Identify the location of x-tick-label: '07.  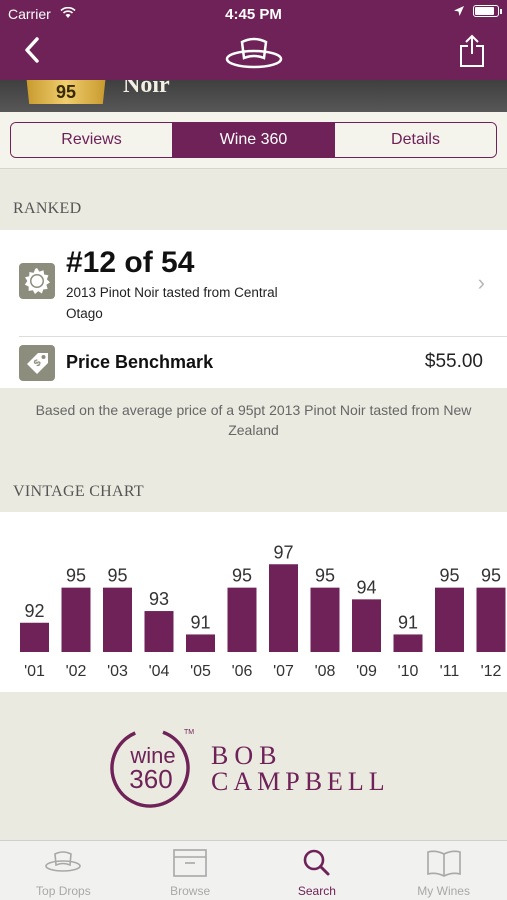
(283, 671).